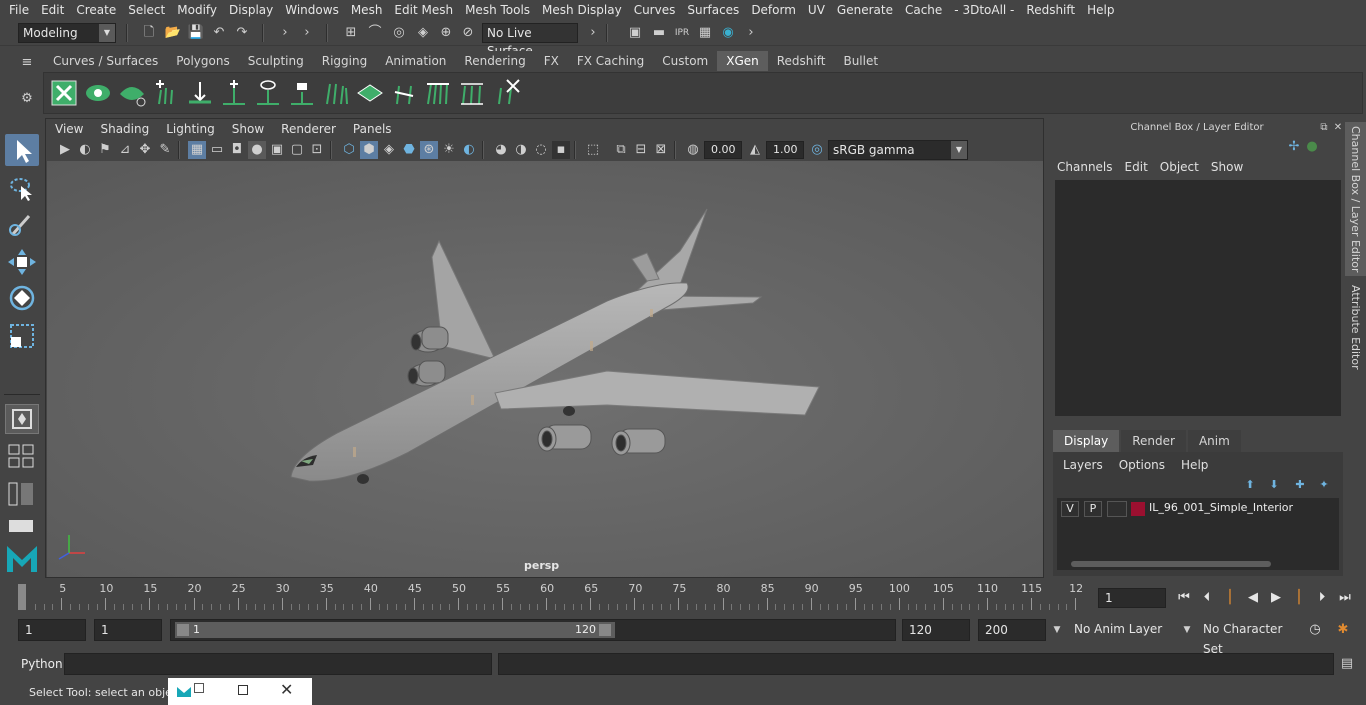 The height and width of the screenshot is (705, 1366). Describe the element at coordinates (533, 630) in the screenshot. I see `range-slider: 1 120` at that location.